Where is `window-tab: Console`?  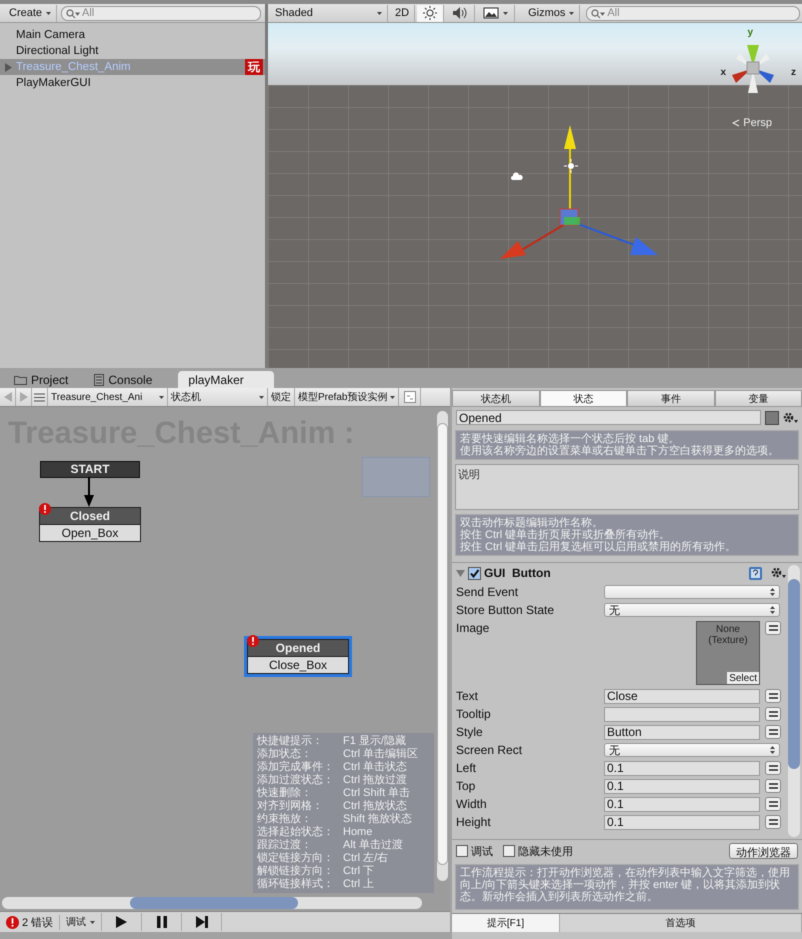 window-tab: Console is located at coordinates (123, 379).